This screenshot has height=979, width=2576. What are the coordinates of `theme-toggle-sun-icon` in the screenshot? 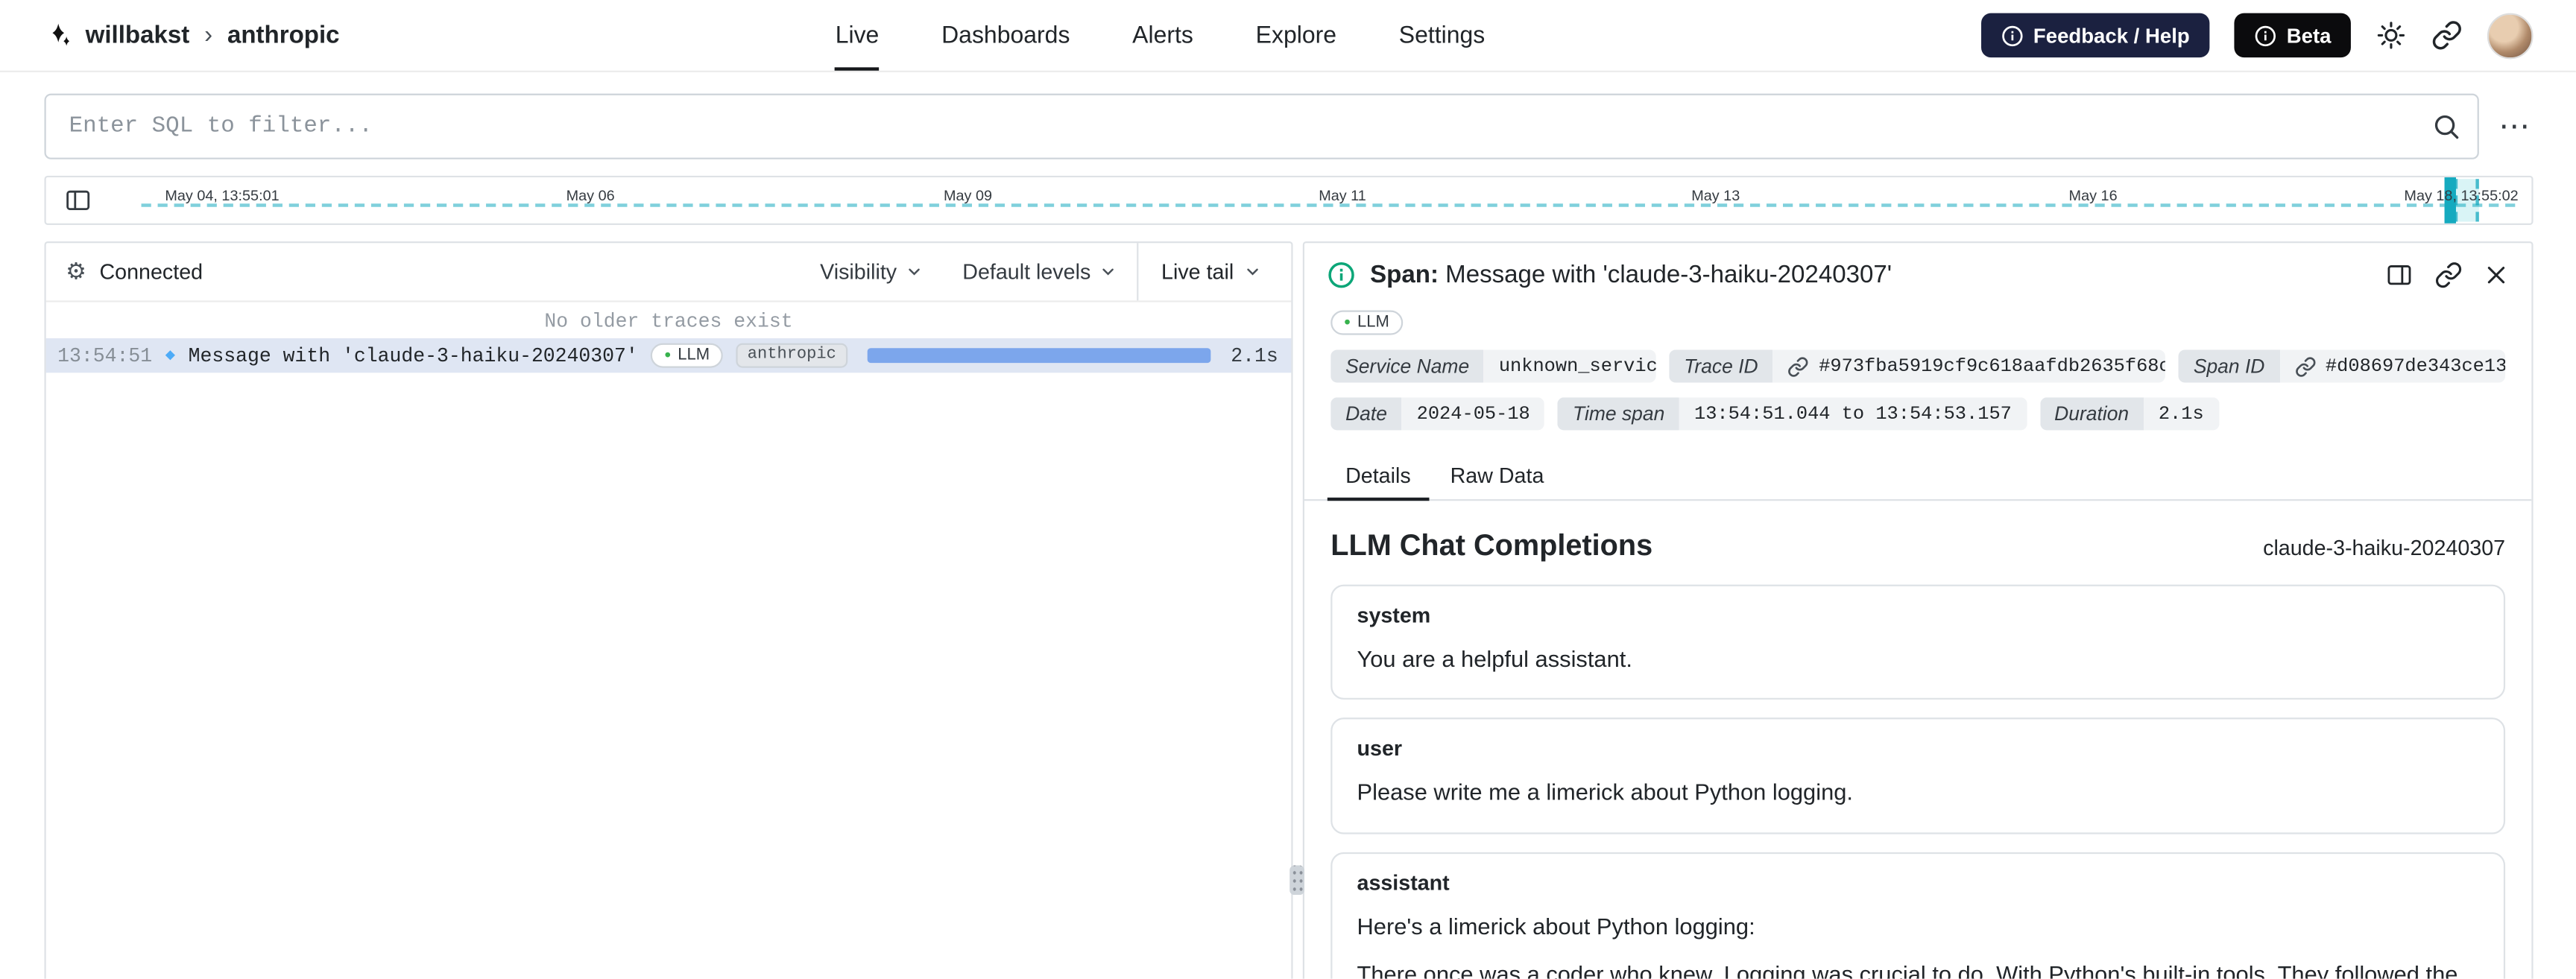 It's located at (2391, 35).